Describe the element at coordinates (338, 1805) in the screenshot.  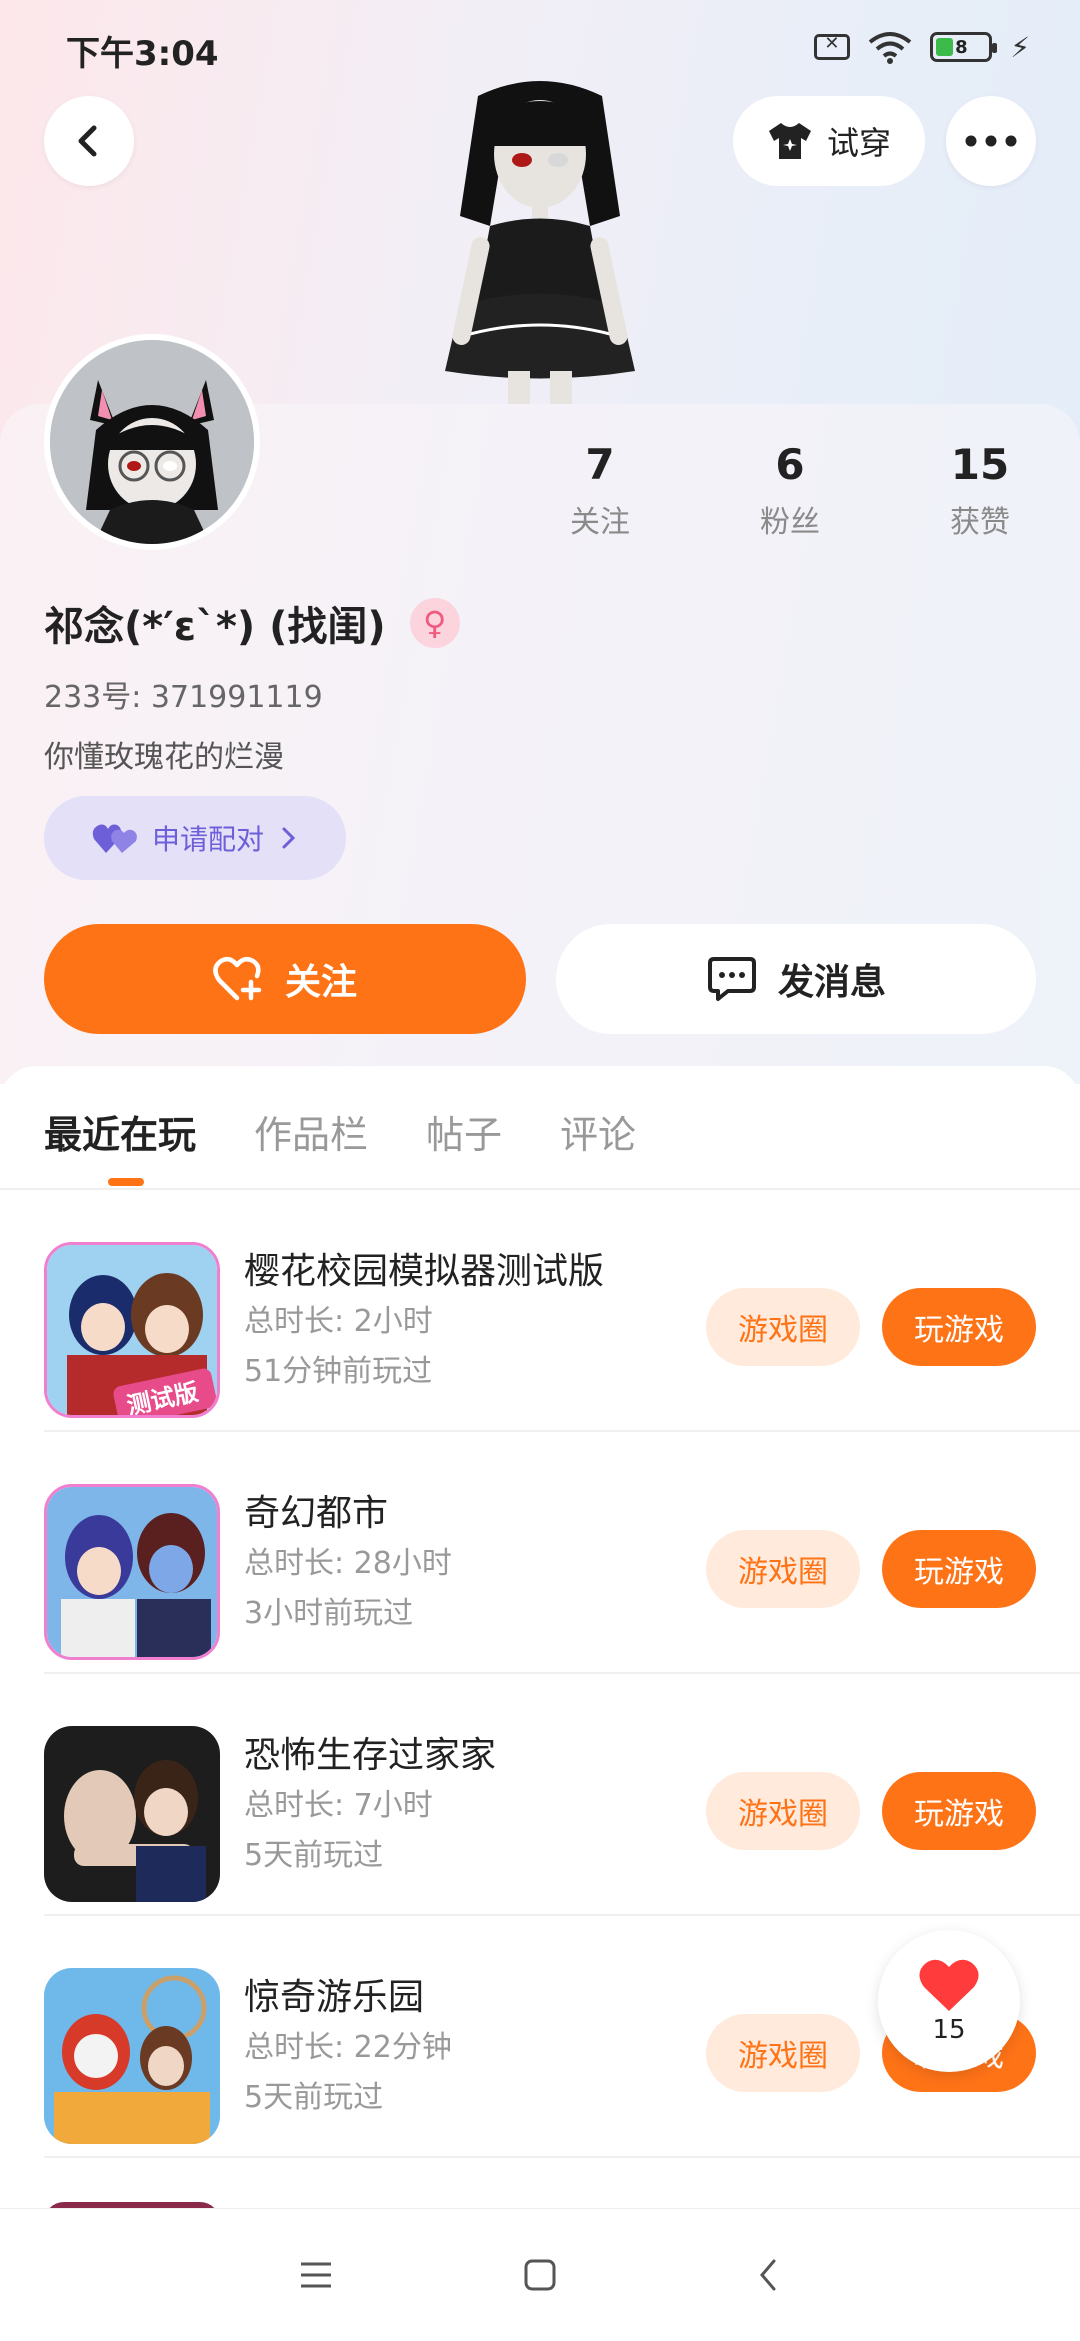
I see `game-duration: 总时长: 7小时` at that location.